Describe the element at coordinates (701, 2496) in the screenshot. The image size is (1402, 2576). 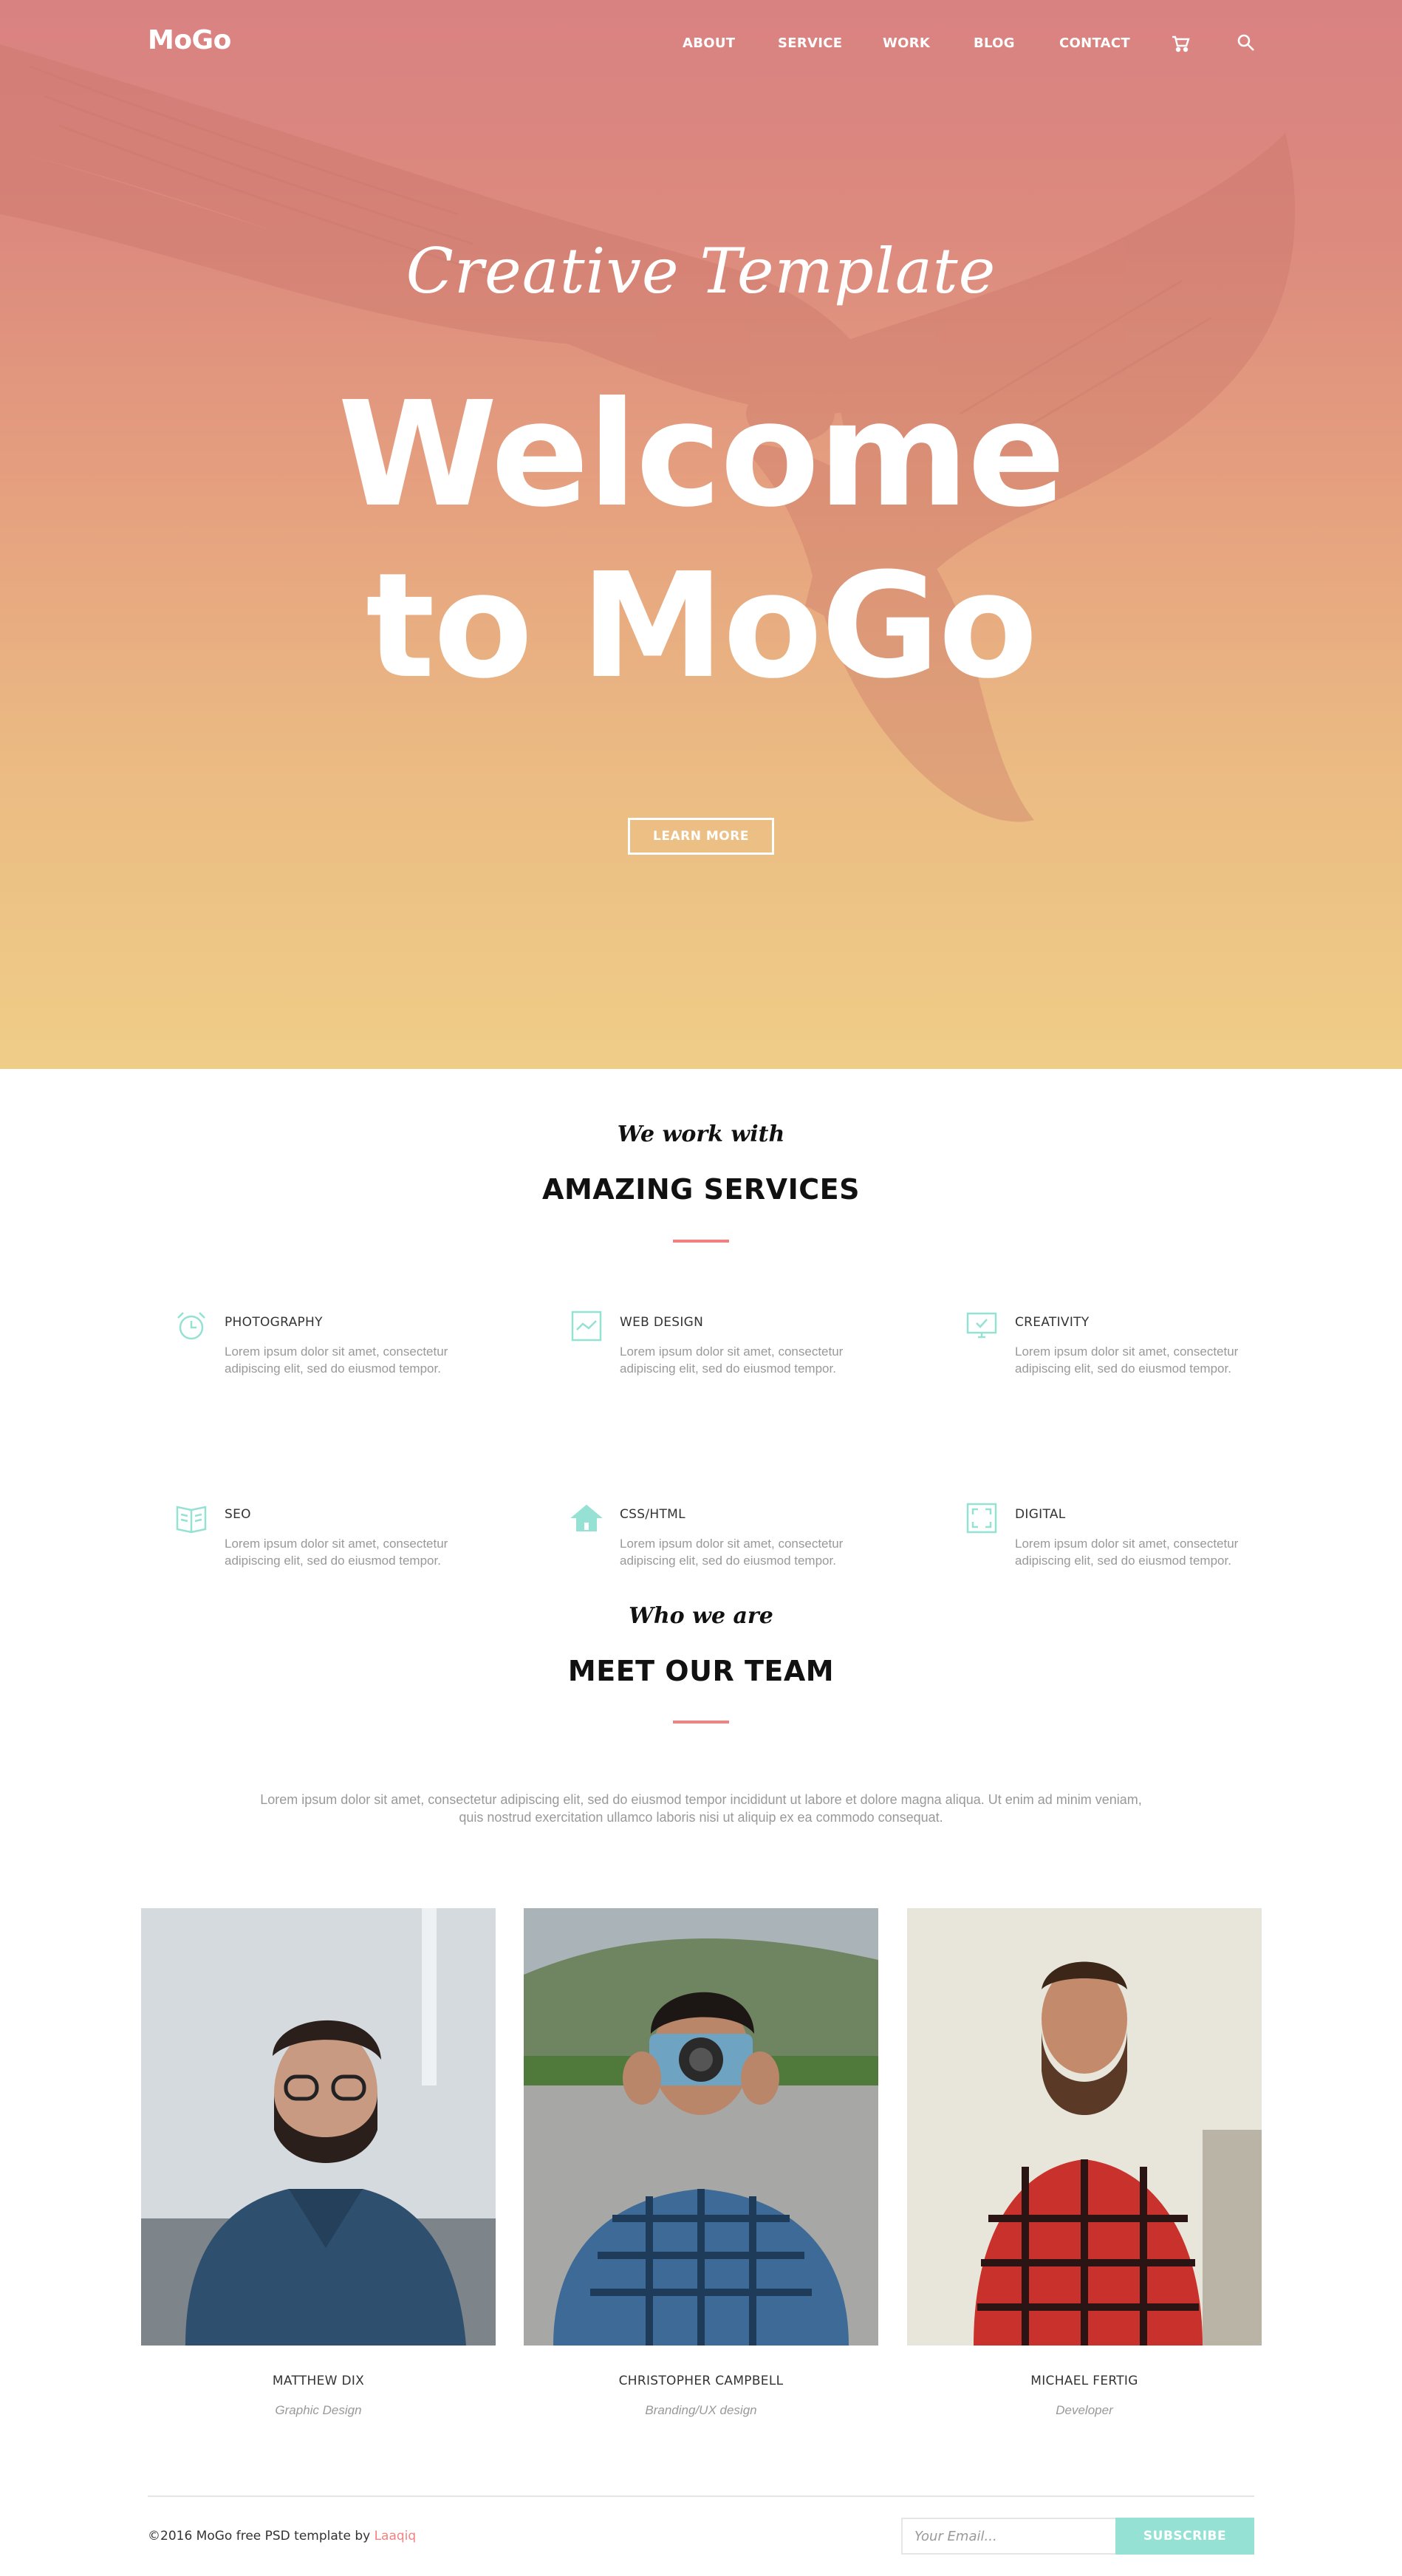
I see `footer-divider` at that location.